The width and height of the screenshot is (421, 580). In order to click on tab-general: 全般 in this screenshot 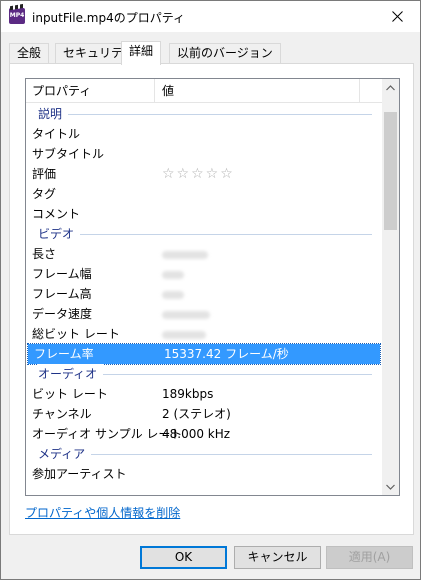, I will do `click(29, 53)`.